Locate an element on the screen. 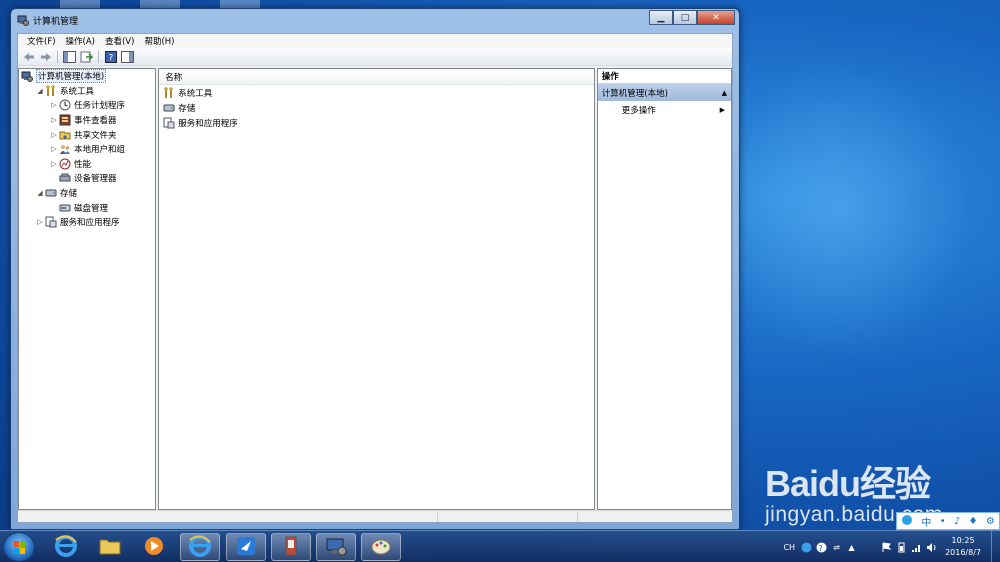  ime-logo-icon is located at coordinates (907, 521).